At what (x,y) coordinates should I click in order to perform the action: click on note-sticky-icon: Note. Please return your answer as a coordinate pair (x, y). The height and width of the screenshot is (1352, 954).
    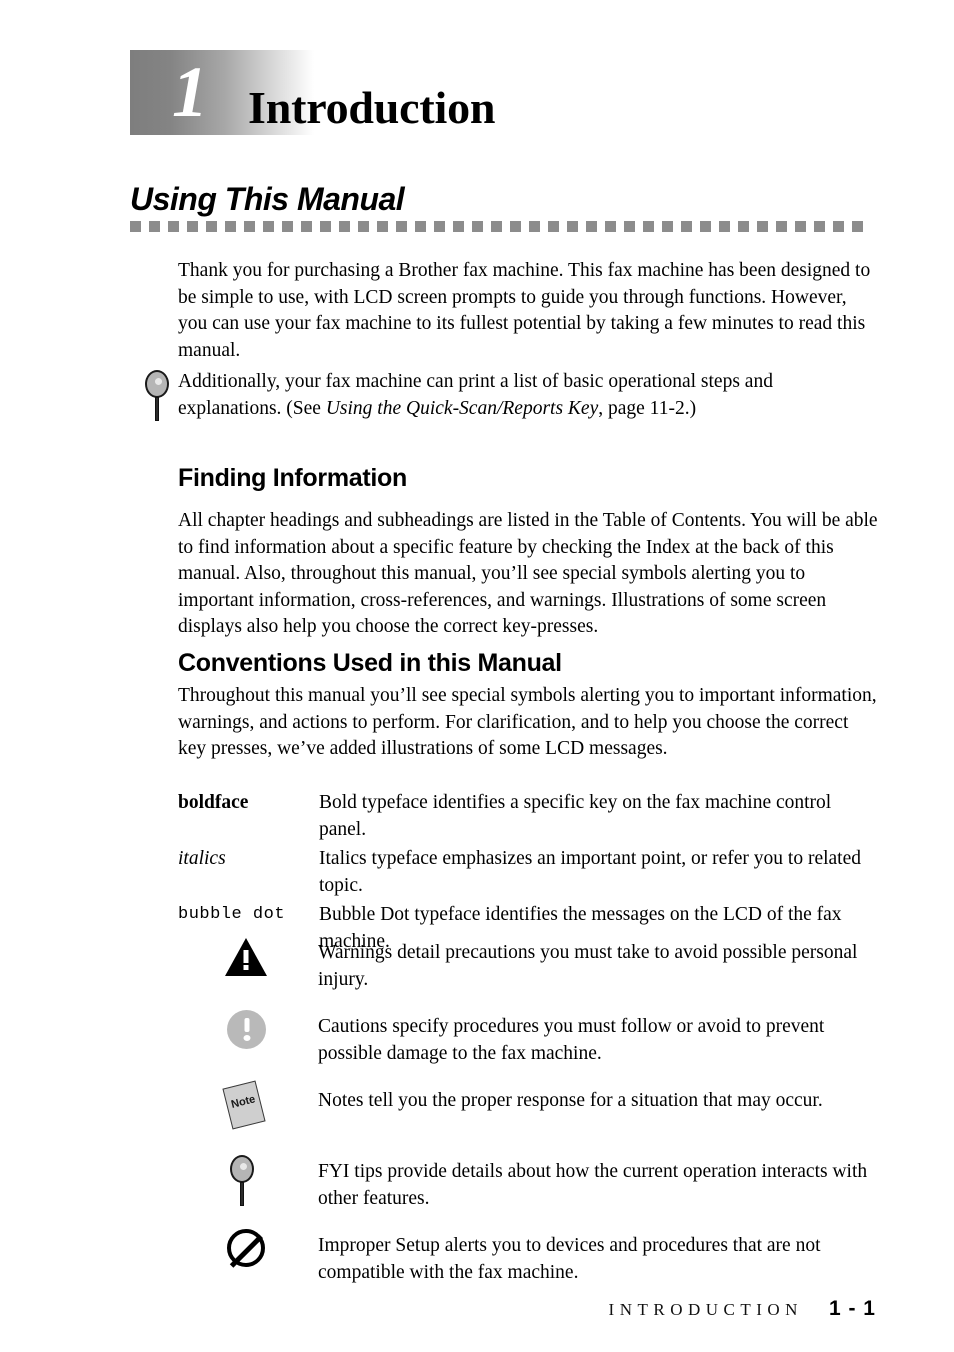
    Looking at the image, I should click on (270, 1109).